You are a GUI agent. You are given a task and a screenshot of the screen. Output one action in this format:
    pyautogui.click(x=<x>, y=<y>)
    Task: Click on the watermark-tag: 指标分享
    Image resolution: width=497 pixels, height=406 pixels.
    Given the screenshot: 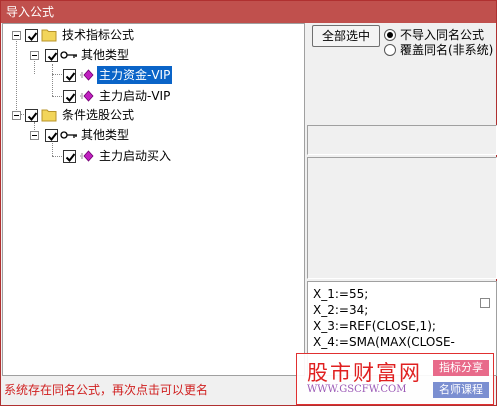 What is the action you would take?
    pyautogui.click(x=461, y=368)
    